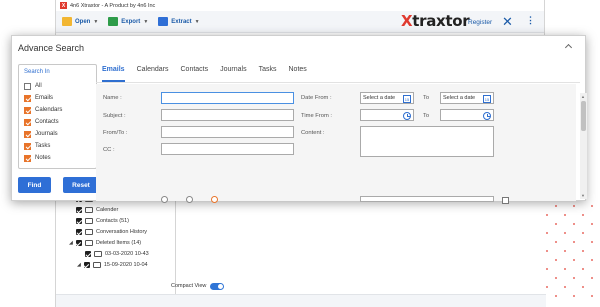 This screenshot has width=600, height=307. Describe the element at coordinates (569, 46) in the screenshot. I see `chevron-up-icon` at that location.